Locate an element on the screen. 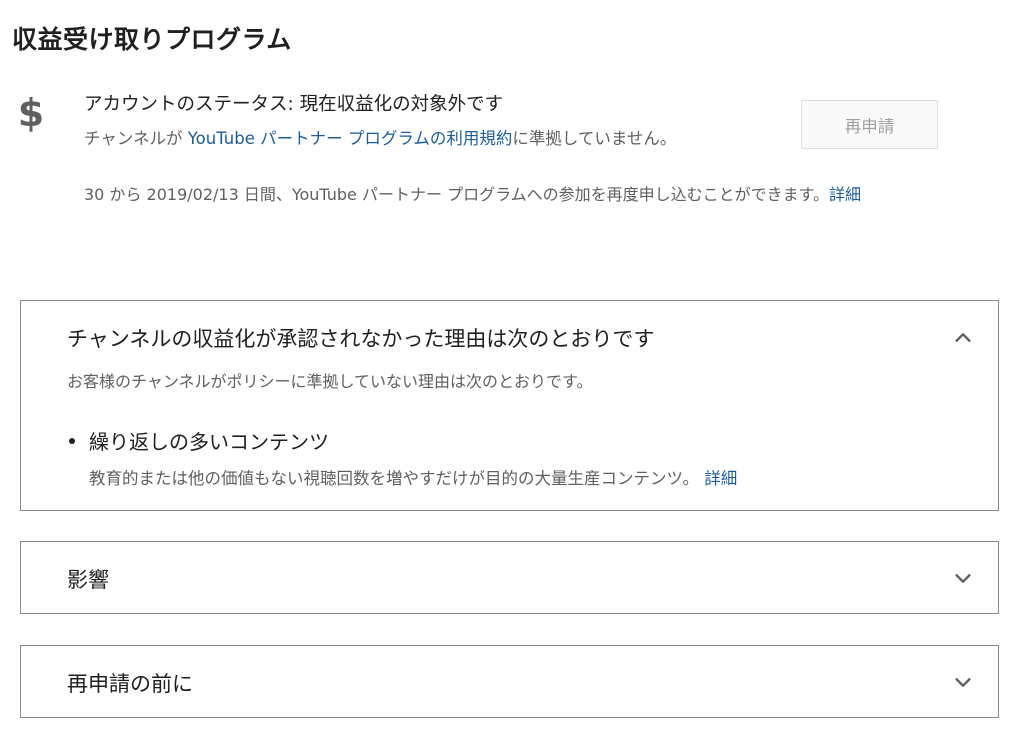 The width and height of the screenshot is (1024, 729). before-reapply-panel: 再申請の前に is located at coordinates (509, 681).